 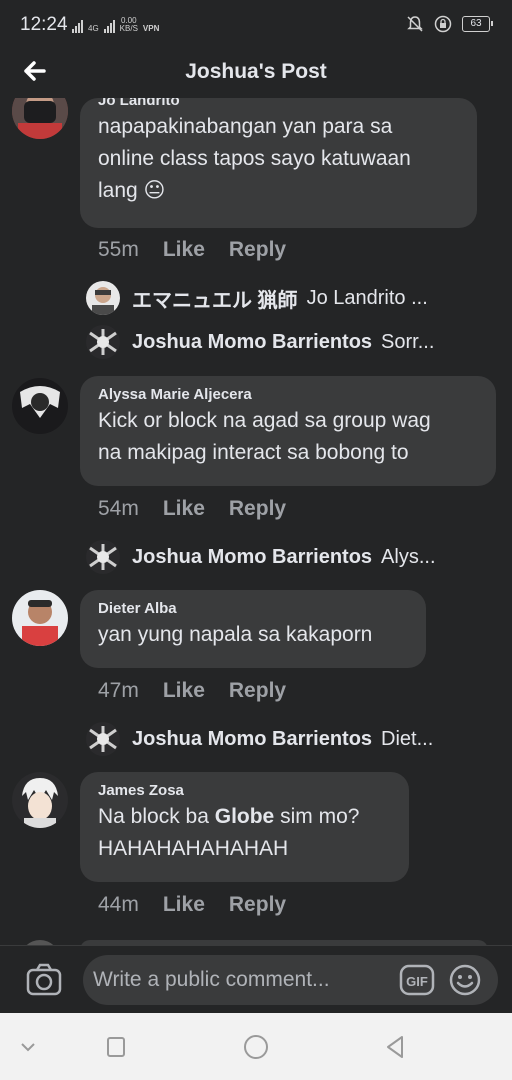 I want to click on comment-composer: Write a public comment... GIF, so click(x=256, y=979).